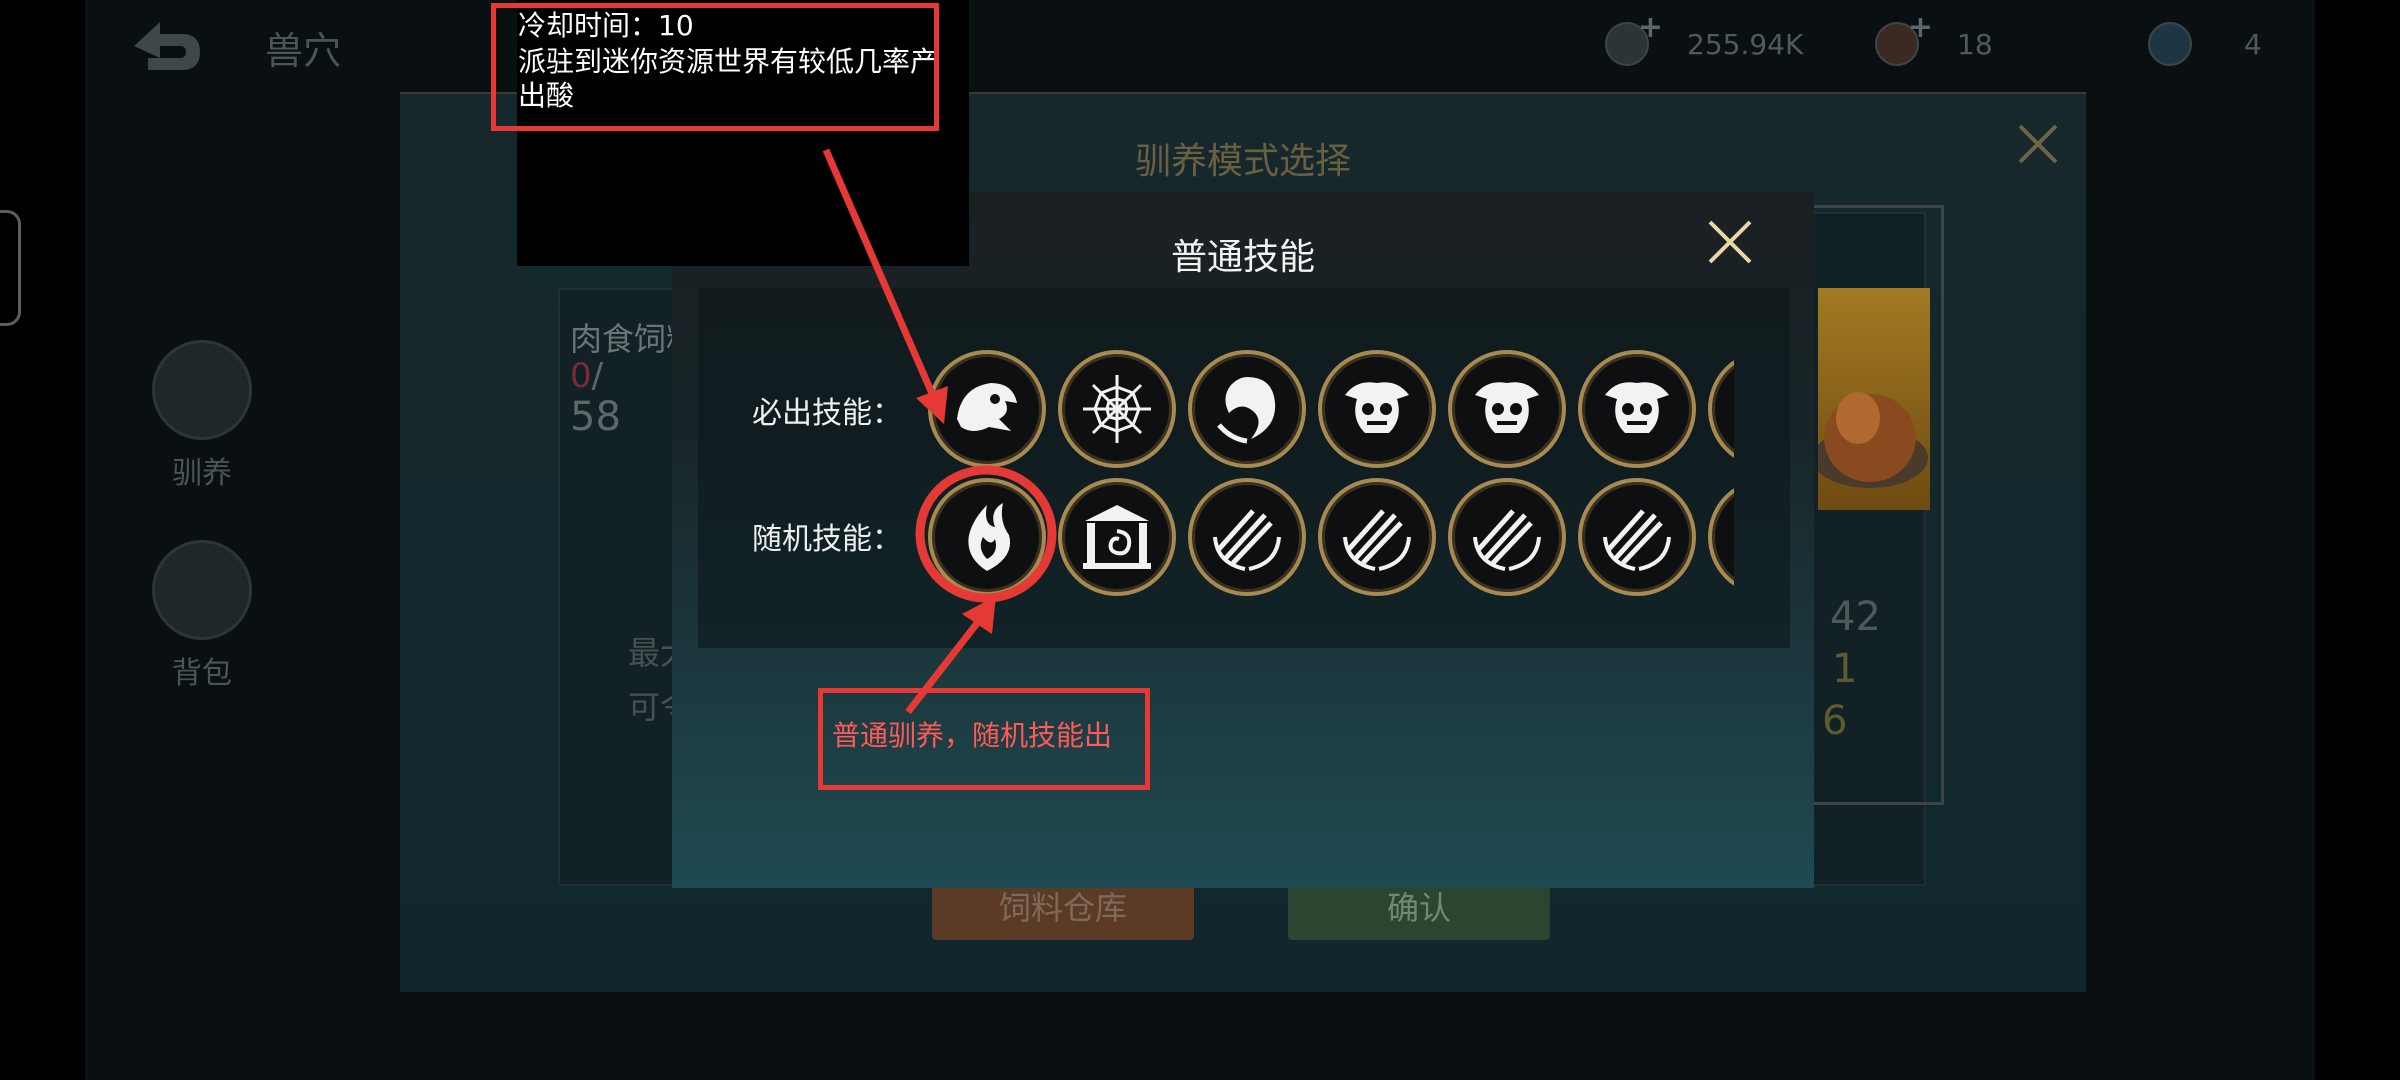  Describe the element at coordinates (1904, 38) in the screenshot. I see `gem-icon: +` at that location.